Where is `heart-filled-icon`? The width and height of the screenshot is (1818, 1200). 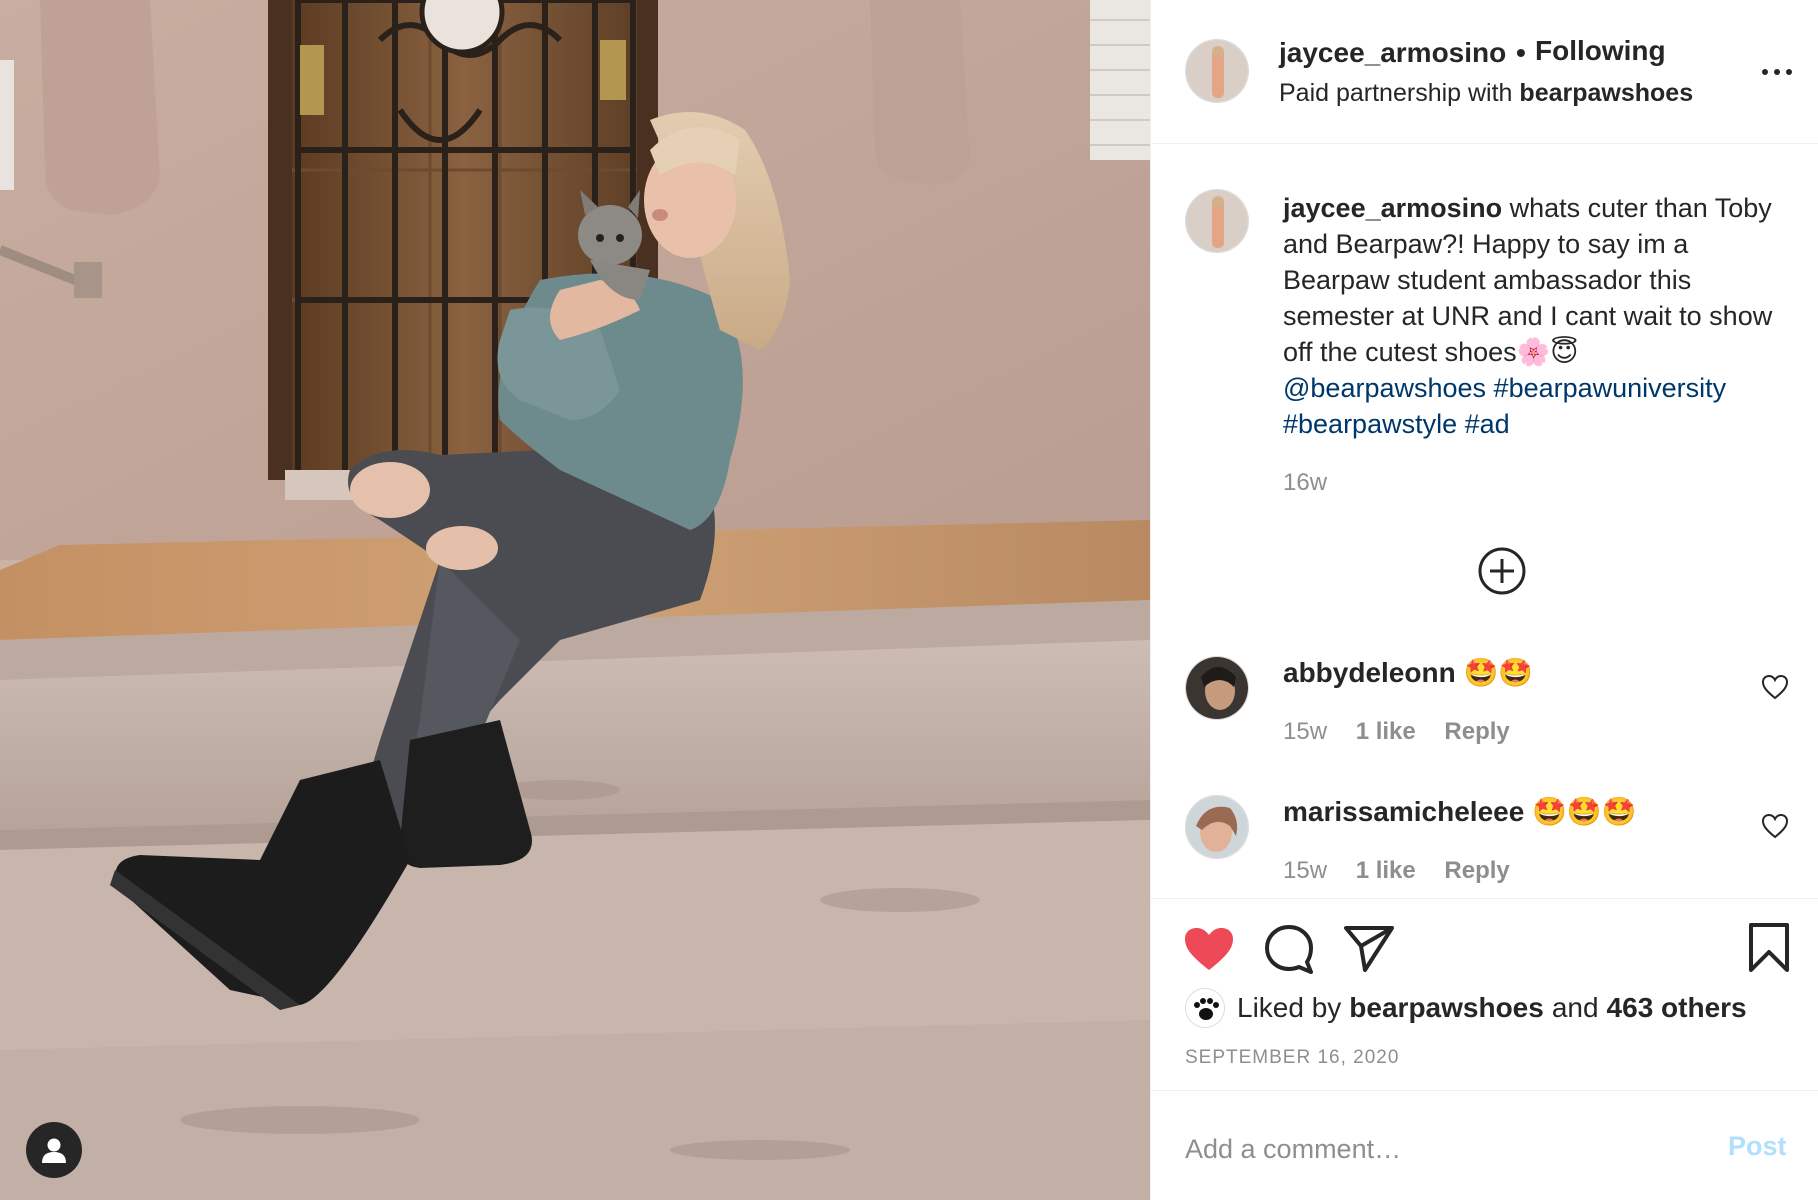
heart-filled-icon is located at coordinates (1209, 949).